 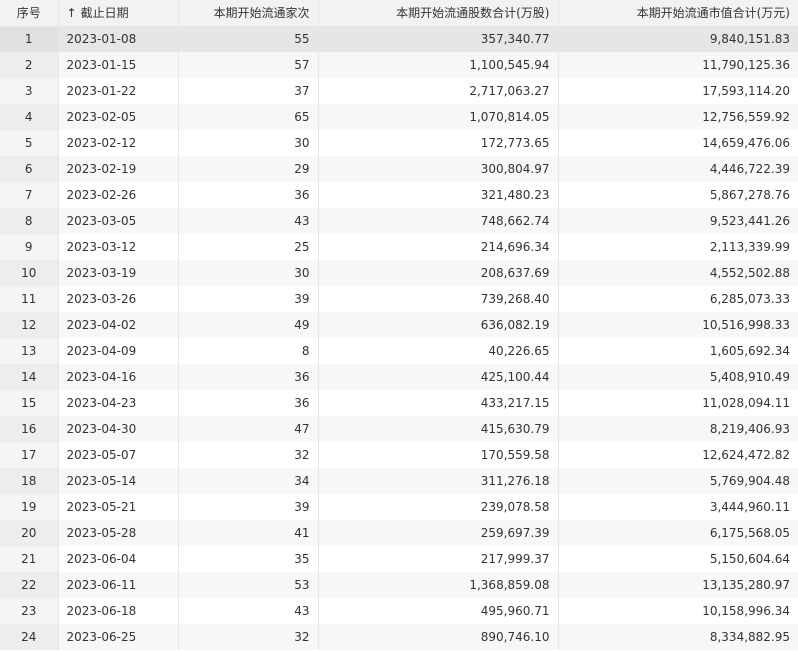 I want to click on date-cell: 2023-05-14, so click(x=118, y=481).